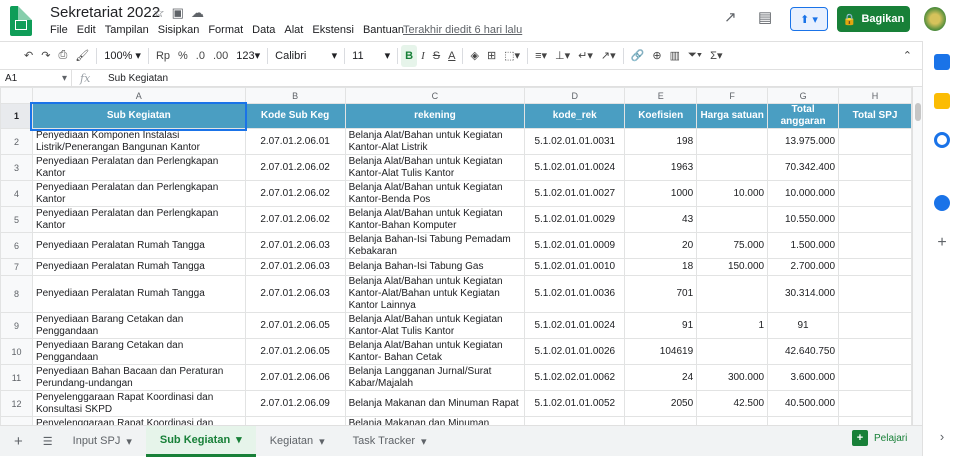 Image resolution: width=960 pixels, height=457 pixels. What do you see at coordinates (942, 62) in the screenshot?
I see `calendar-icon` at bounding box center [942, 62].